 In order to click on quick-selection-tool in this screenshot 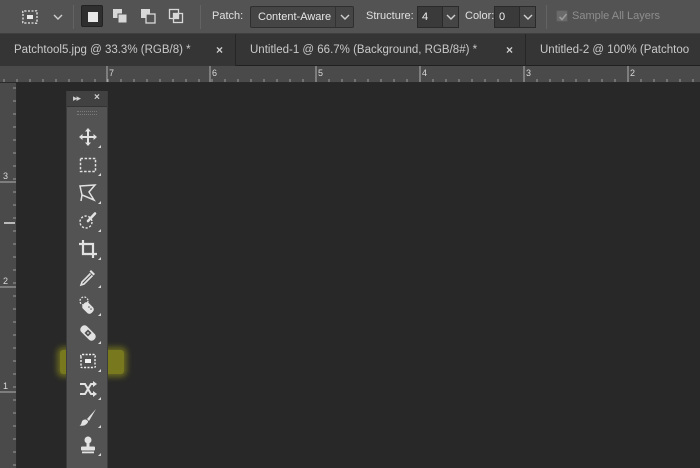, I will do `click(88, 221)`.